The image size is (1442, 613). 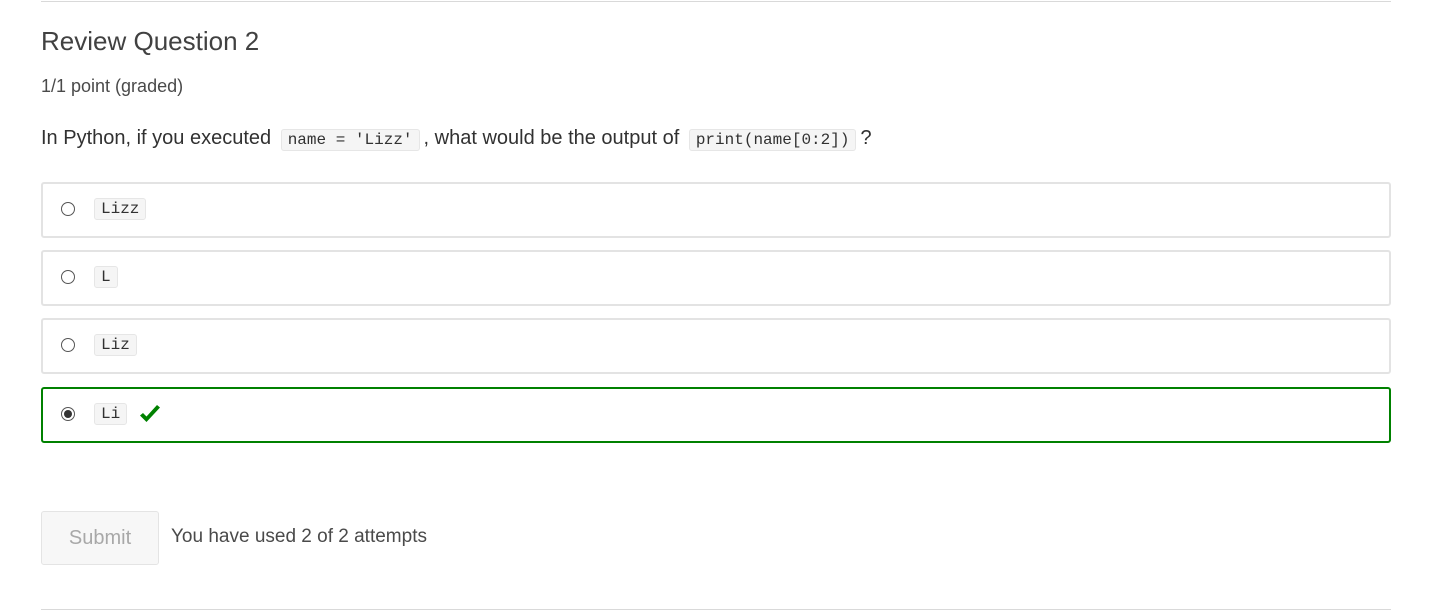 What do you see at coordinates (716, 346) in the screenshot?
I see `choice-option-3: Liz` at bounding box center [716, 346].